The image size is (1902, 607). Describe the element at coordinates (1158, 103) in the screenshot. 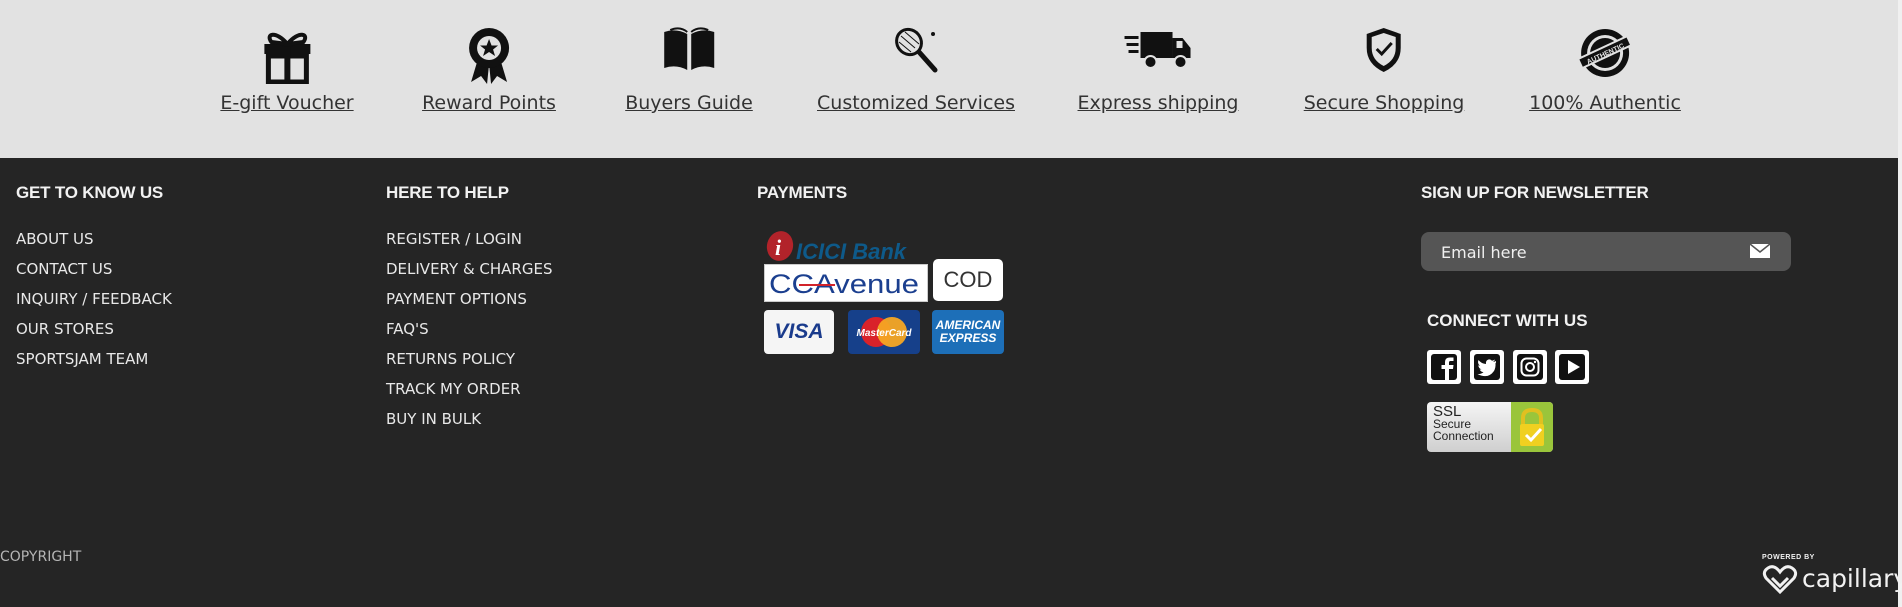

I see `feature-label: Express shipping` at that location.